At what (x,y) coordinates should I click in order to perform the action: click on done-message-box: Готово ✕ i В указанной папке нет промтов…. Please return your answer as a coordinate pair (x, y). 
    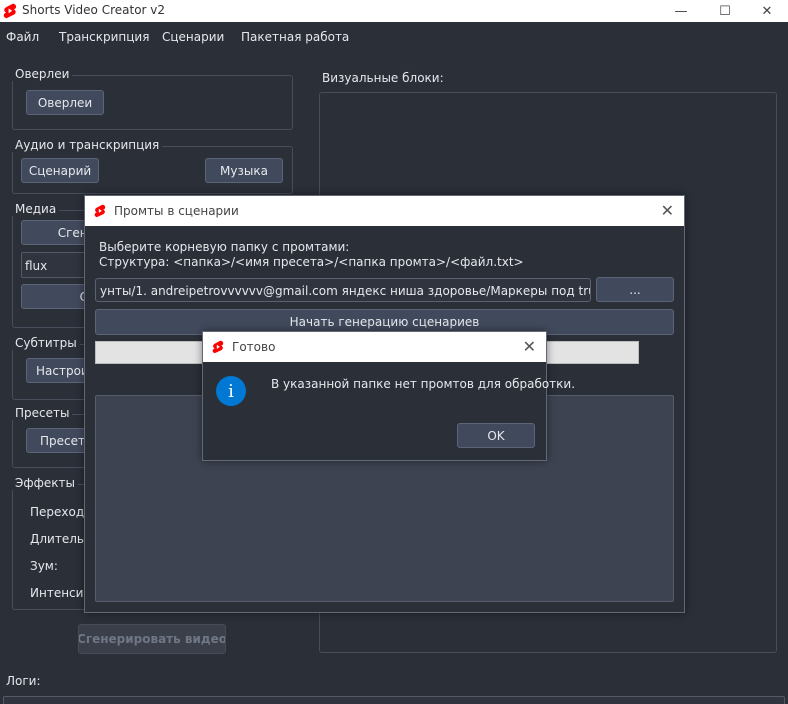
    Looking at the image, I should click on (388, 396).